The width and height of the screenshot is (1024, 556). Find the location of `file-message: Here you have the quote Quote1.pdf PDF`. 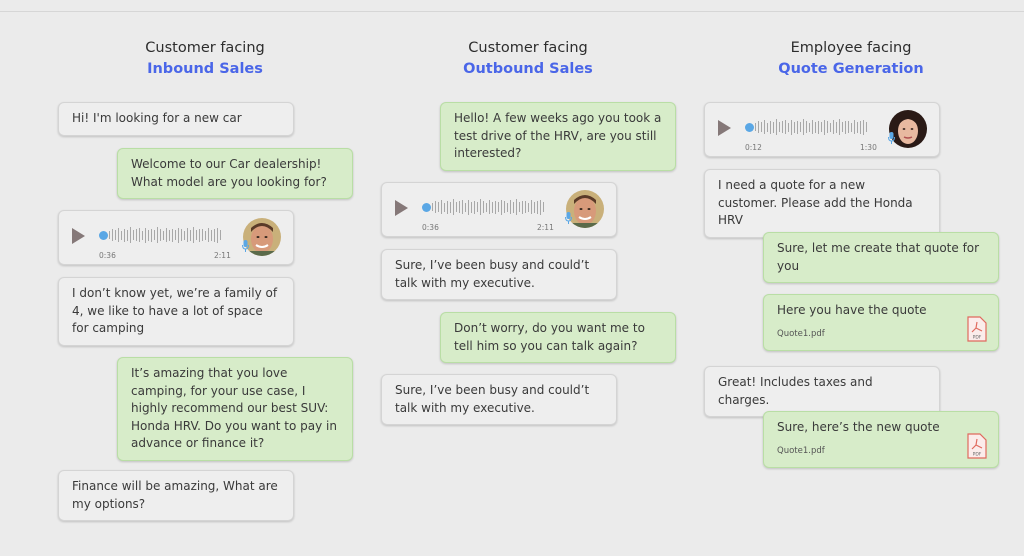

file-message: Here you have the quote Quote1.pdf PDF is located at coordinates (881, 322).